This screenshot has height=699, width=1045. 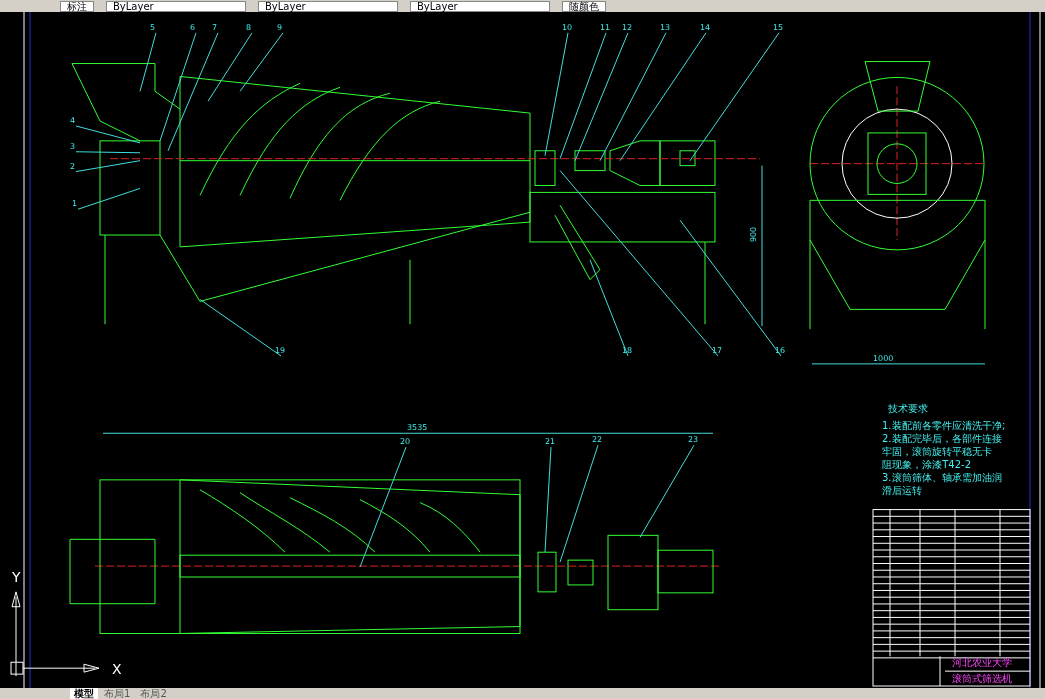 What do you see at coordinates (480, 6) in the screenshot?
I see `lineweight-dropdown: ByLayer` at bounding box center [480, 6].